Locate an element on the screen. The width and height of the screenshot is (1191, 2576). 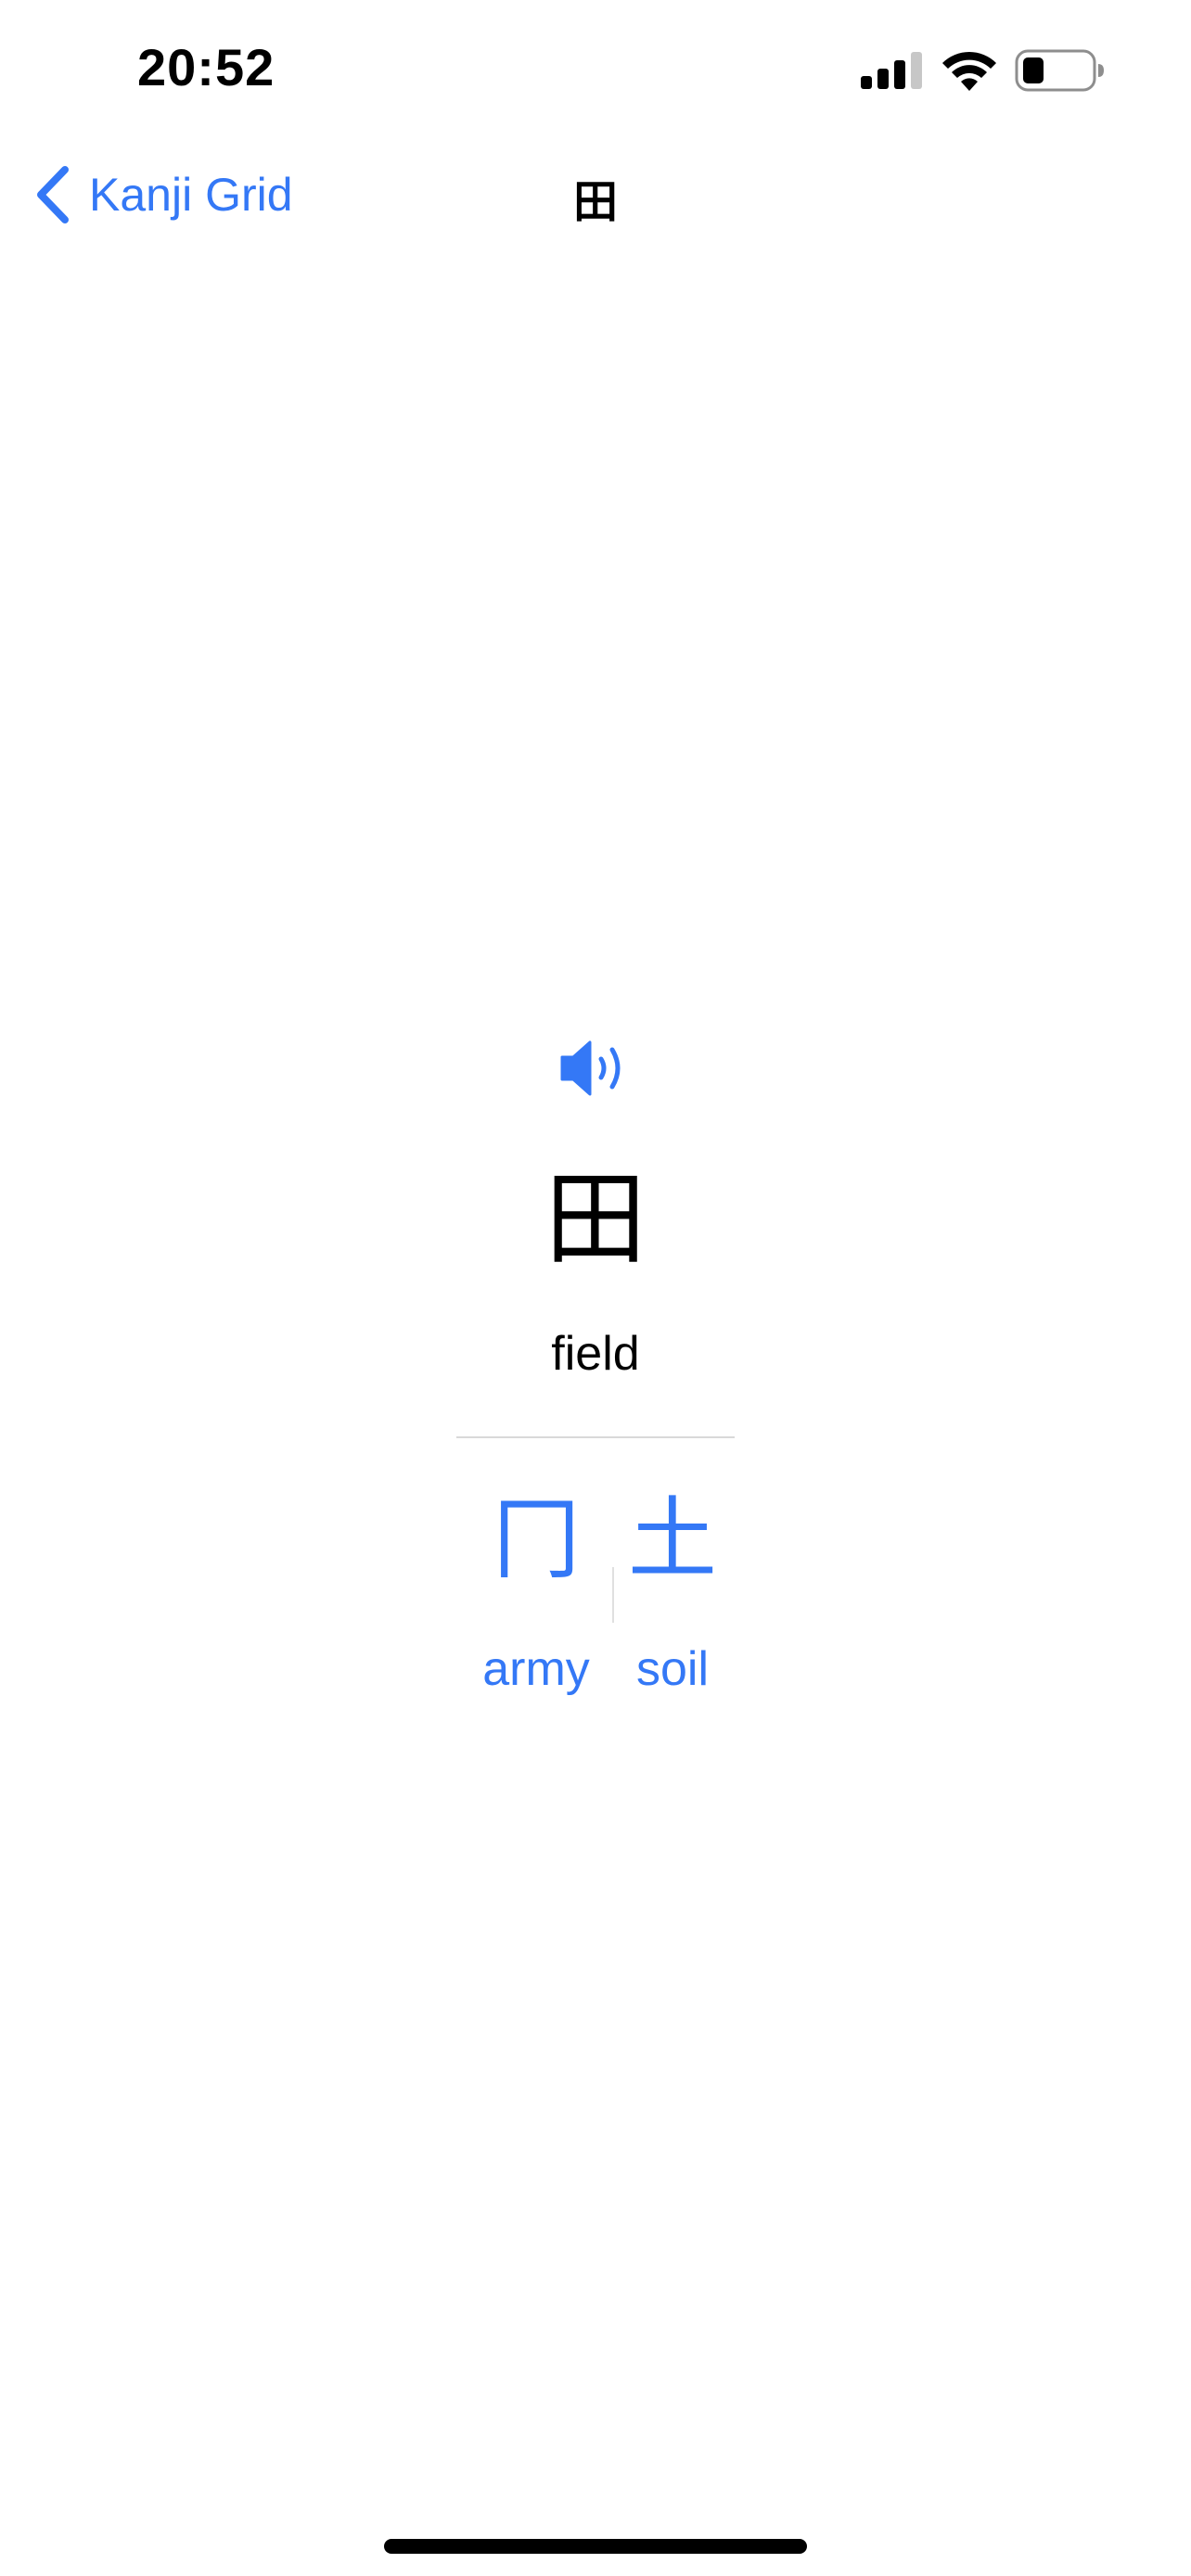
kanji-character: 田 is located at coordinates (595, 1219).